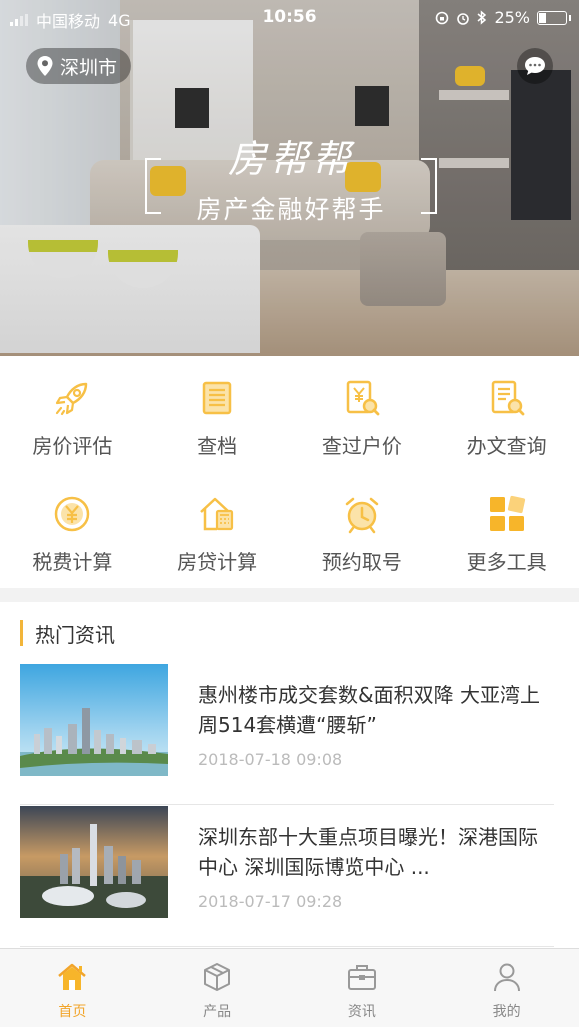  Describe the element at coordinates (554, 17) in the screenshot. I see `battery-icon` at that location.